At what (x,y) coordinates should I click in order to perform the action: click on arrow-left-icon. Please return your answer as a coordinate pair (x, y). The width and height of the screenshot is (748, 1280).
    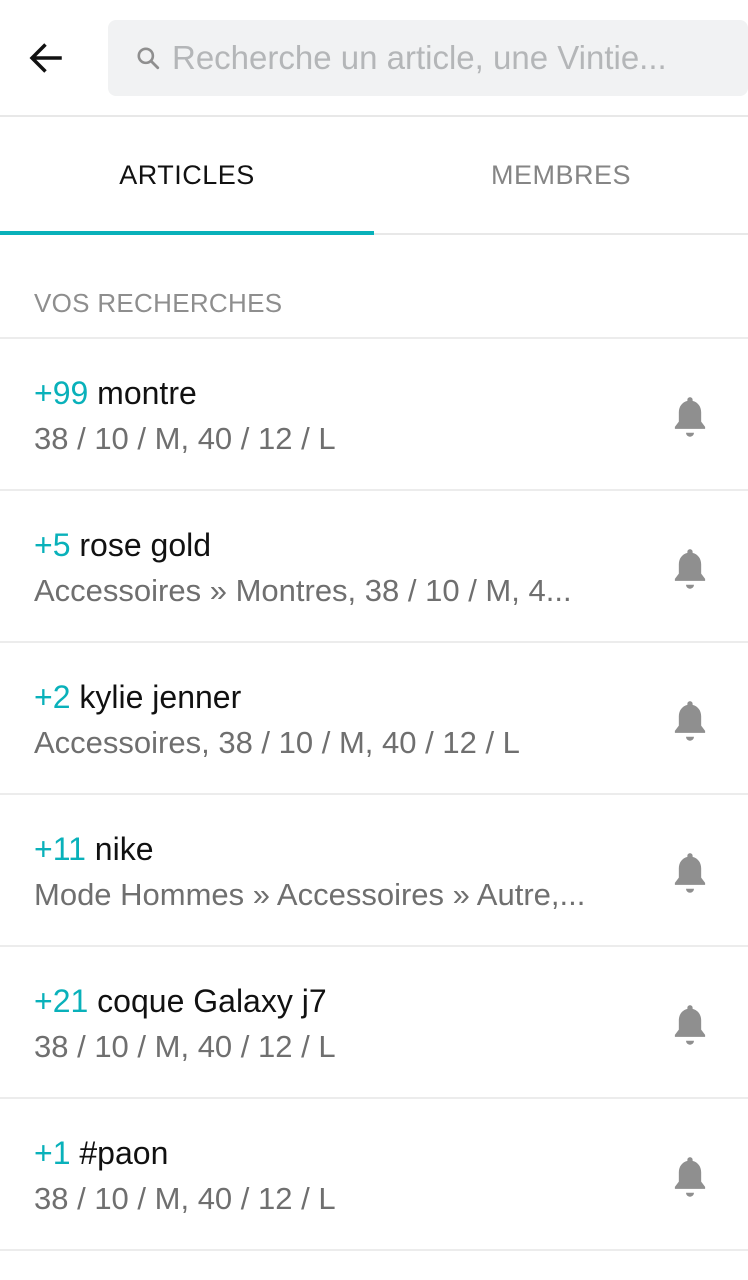
    Looking at the image, I should click on (45, 58).